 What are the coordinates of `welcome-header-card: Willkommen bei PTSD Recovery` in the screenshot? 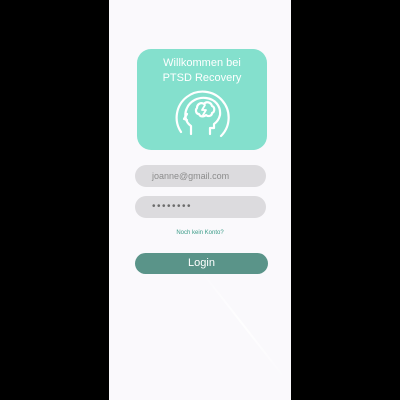 It's located at (202, 99).